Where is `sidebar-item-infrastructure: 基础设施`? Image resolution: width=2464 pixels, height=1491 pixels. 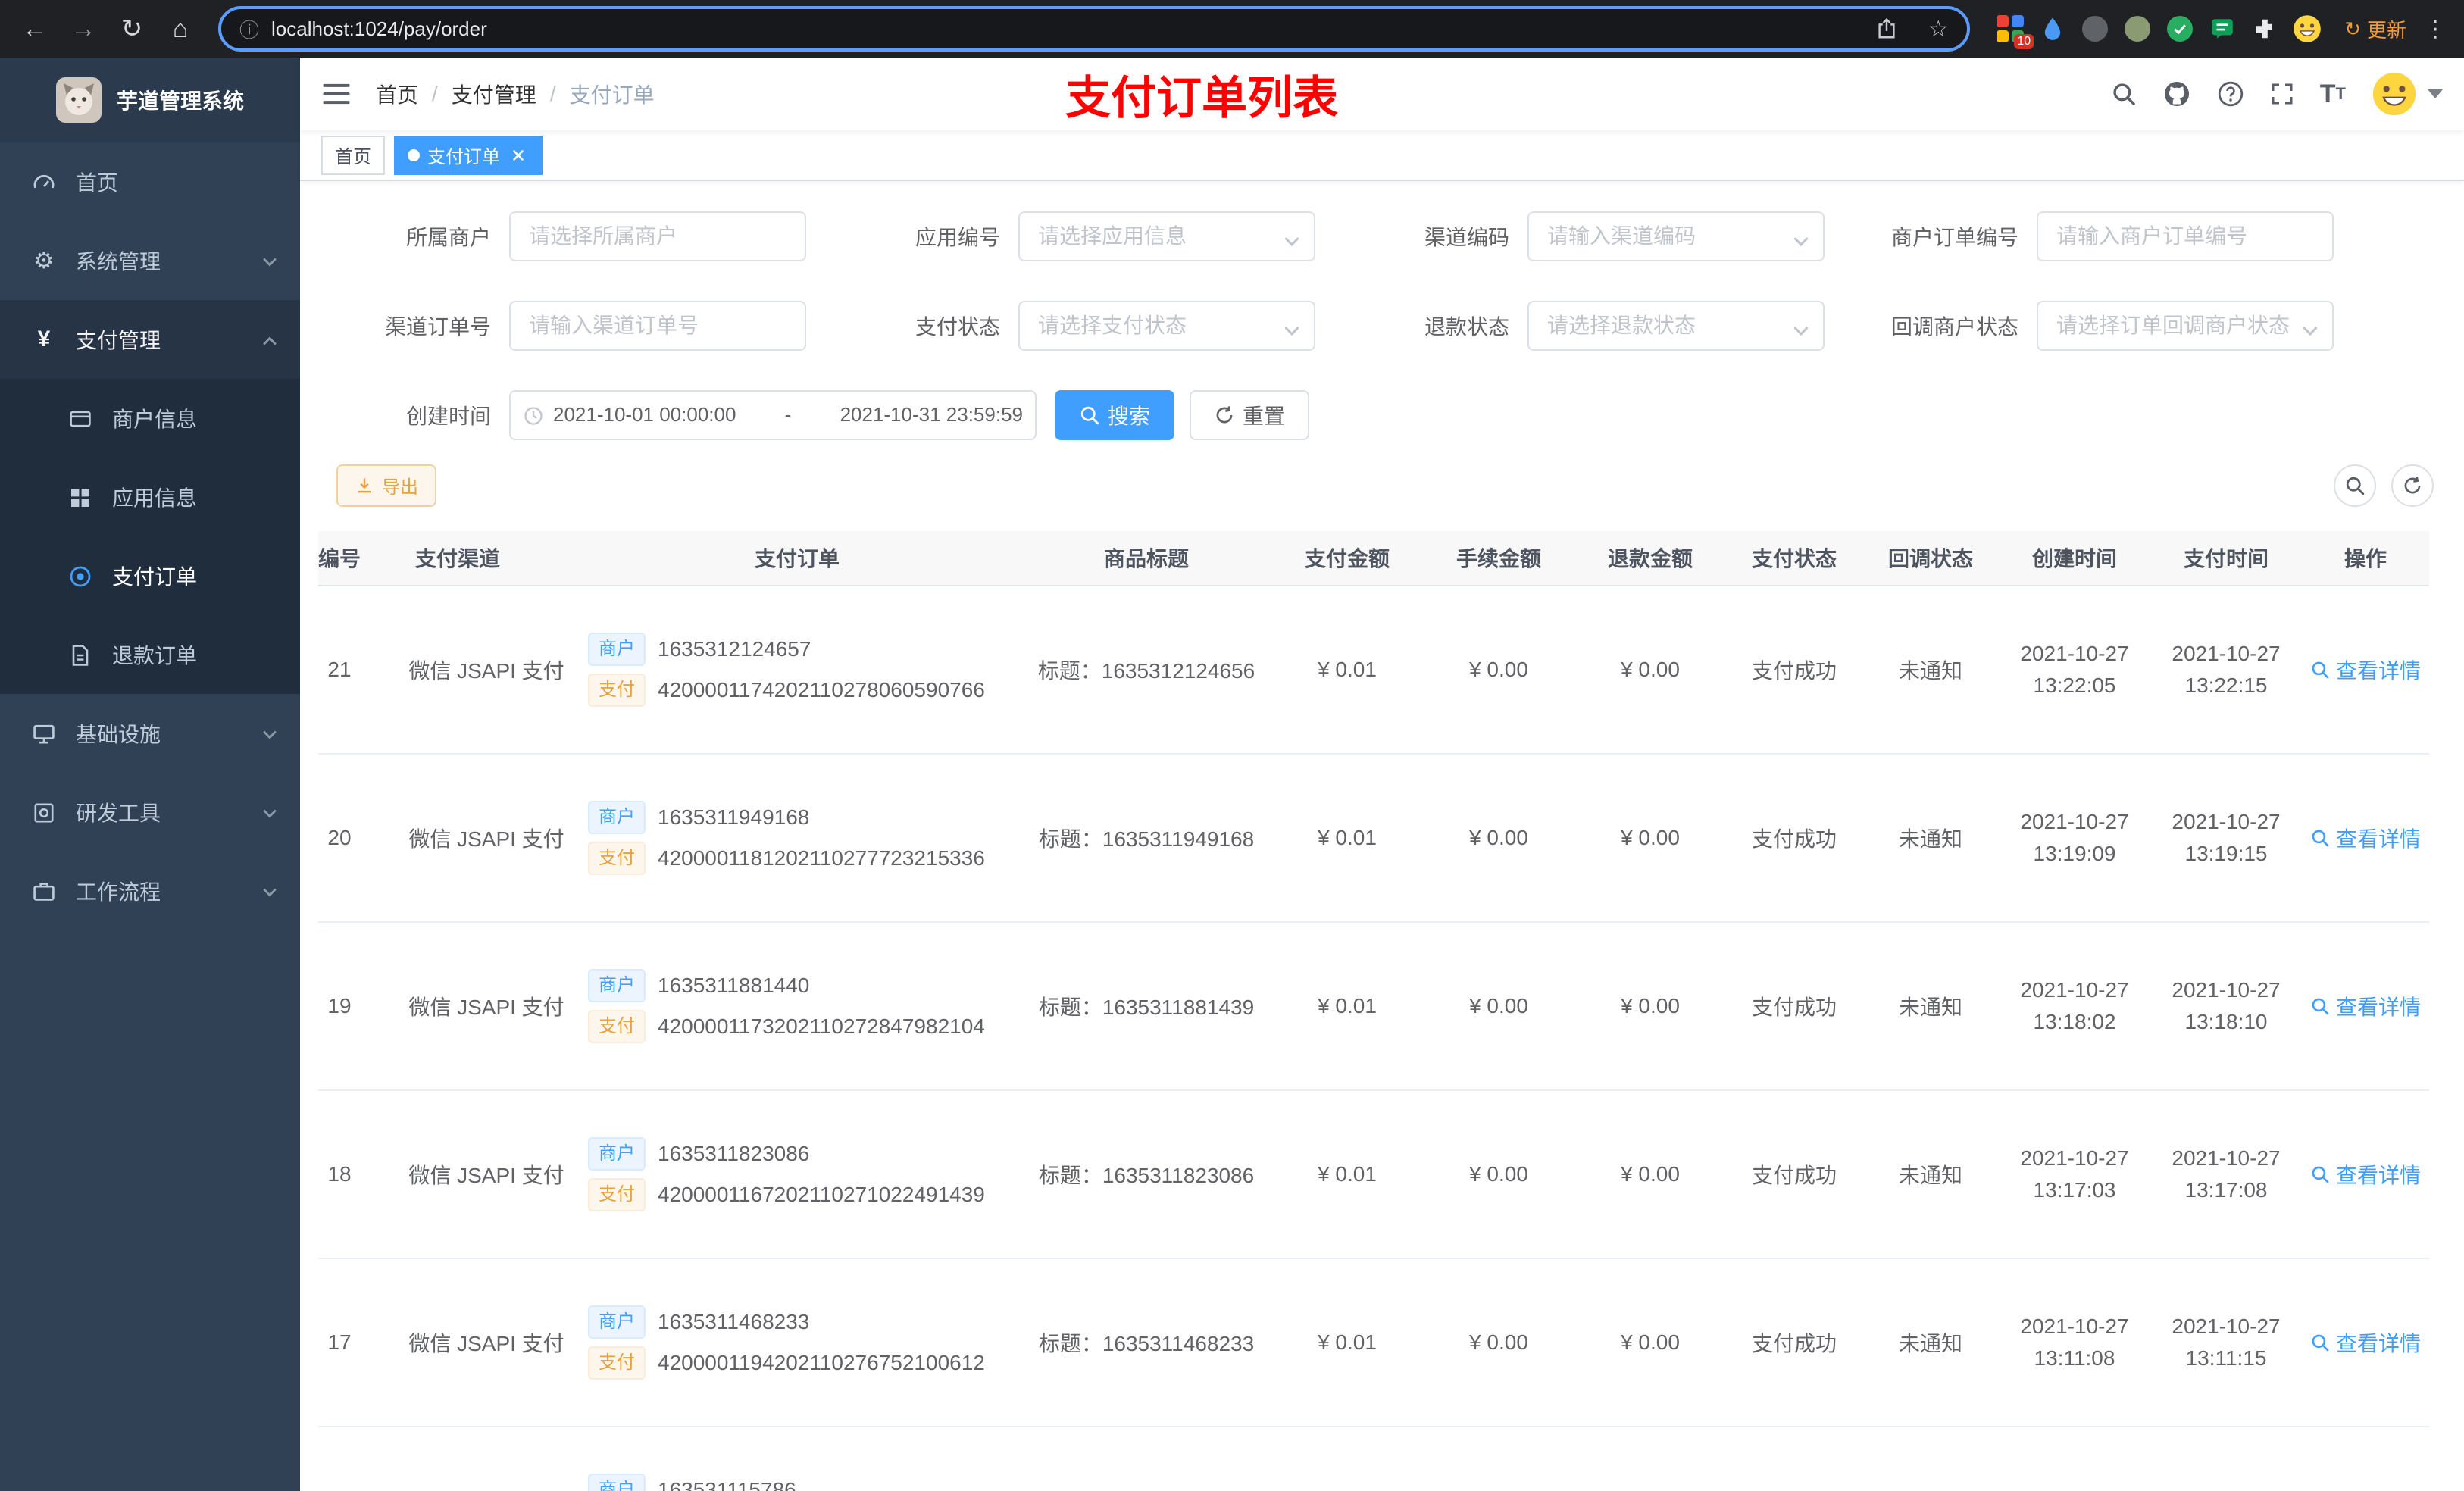 sidebar-item-infrastructure: 基础设施 is located at coordinates (150, 733).